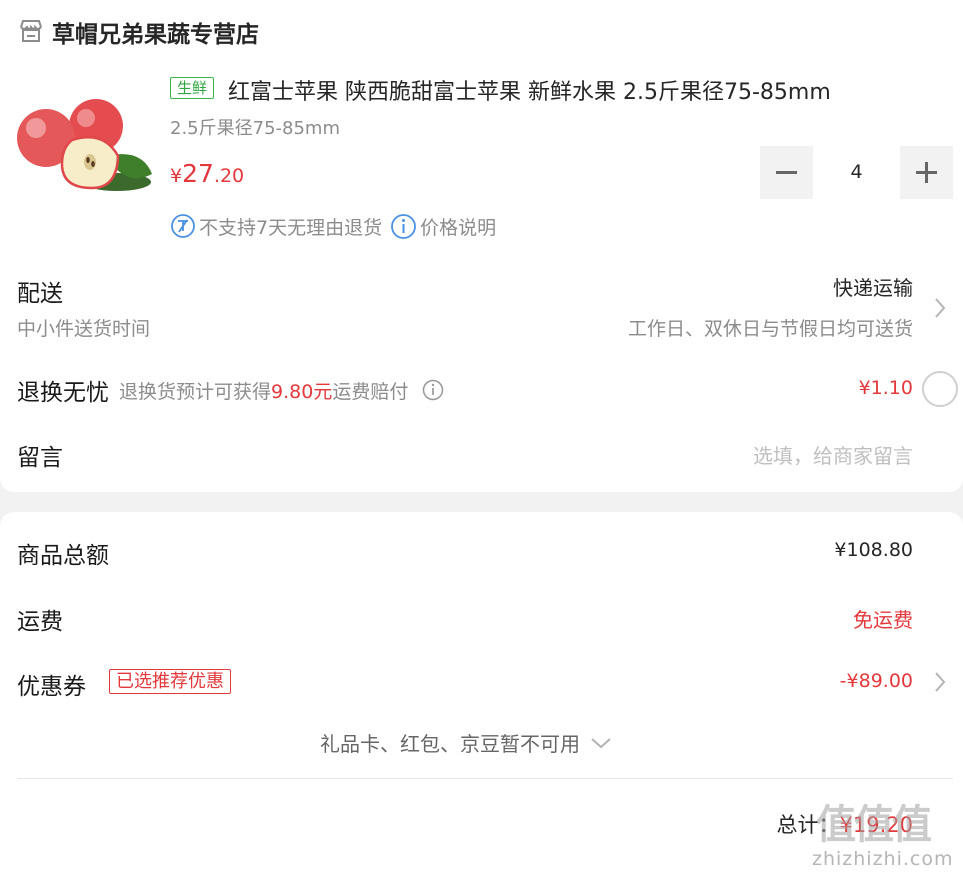 The height and width of the screenshot is (878, 963). Describe the element at coordinates (450, 744) in the screenshot. I see `unavailable-text: 礼品卡、红包、京豆暂不可用` at that location.